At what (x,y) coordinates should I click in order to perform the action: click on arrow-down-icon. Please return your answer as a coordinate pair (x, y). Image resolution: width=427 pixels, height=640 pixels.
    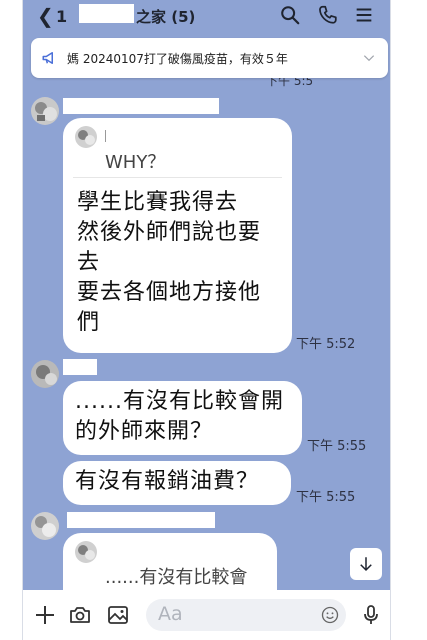
    Looking at the image, I should click on (366, 564).